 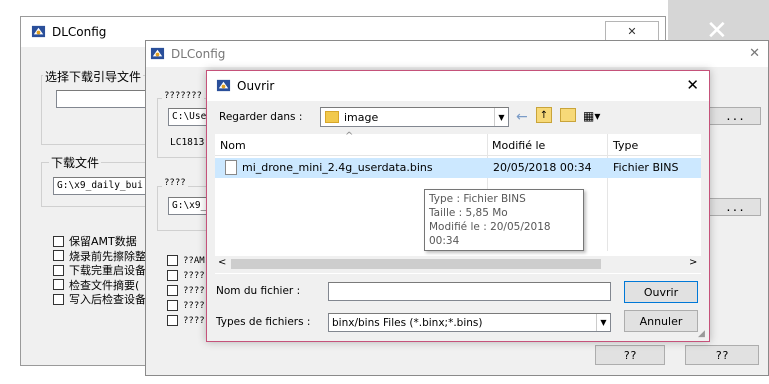 I want to click on filename-input, so click(x=469, y=291).